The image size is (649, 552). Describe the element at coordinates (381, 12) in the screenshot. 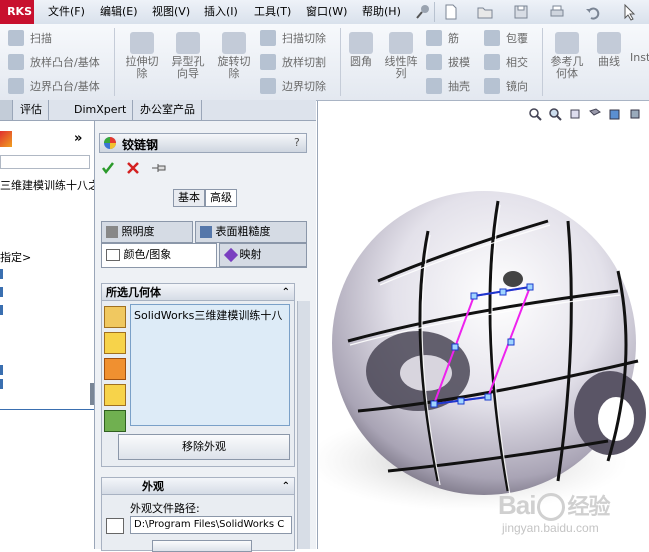

I see `menu-help: 帮助(H)` at that location.